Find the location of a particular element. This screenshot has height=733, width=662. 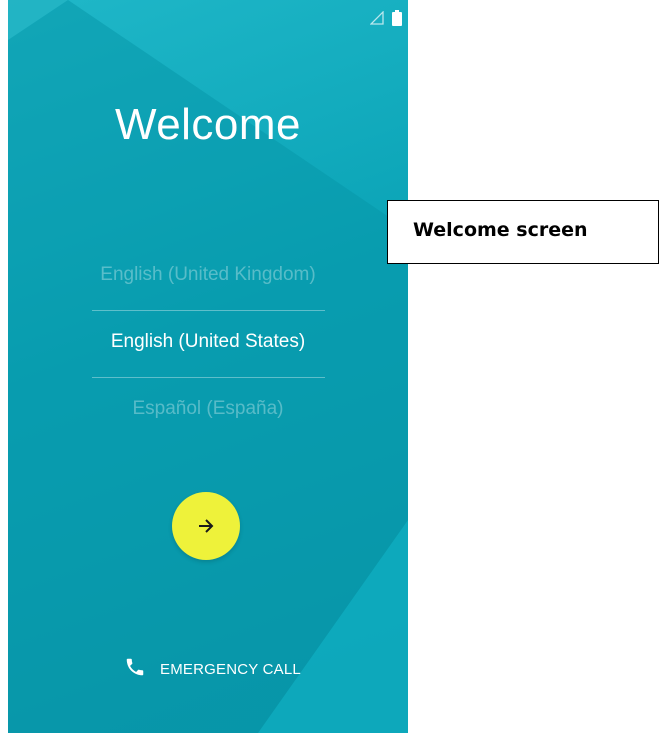

next-button is located at coordinates (206, 526).